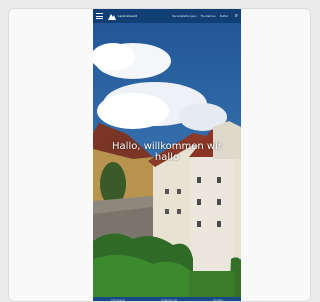 This screenshot has height=302, width=320. Describe the element at coordinates (118, 300) in the screenshot. I see `footer-link-0: Impressum` at that location.